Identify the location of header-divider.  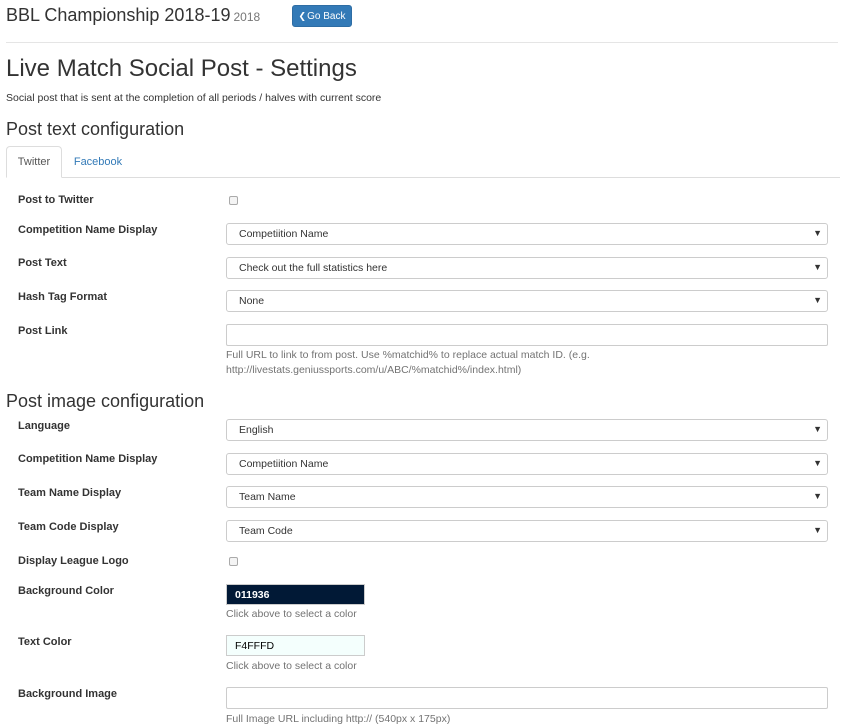
(422, 42).